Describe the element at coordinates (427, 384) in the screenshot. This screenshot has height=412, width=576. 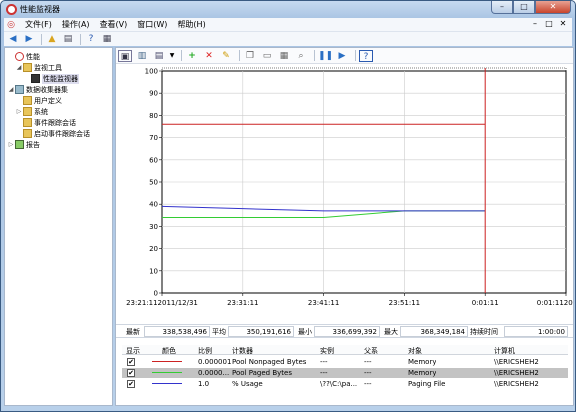
I see `object-cell: Paging File` at that location.